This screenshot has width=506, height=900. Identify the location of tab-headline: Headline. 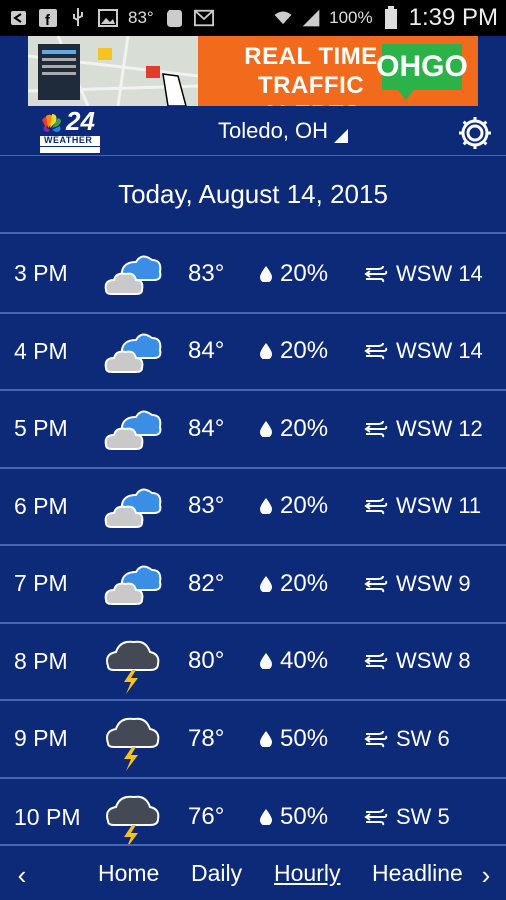
(417, 873).